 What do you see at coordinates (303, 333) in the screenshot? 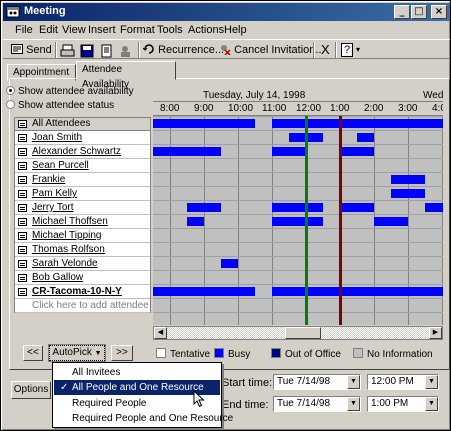
I see `scroll-thumb` at bounding box center [303, 333].